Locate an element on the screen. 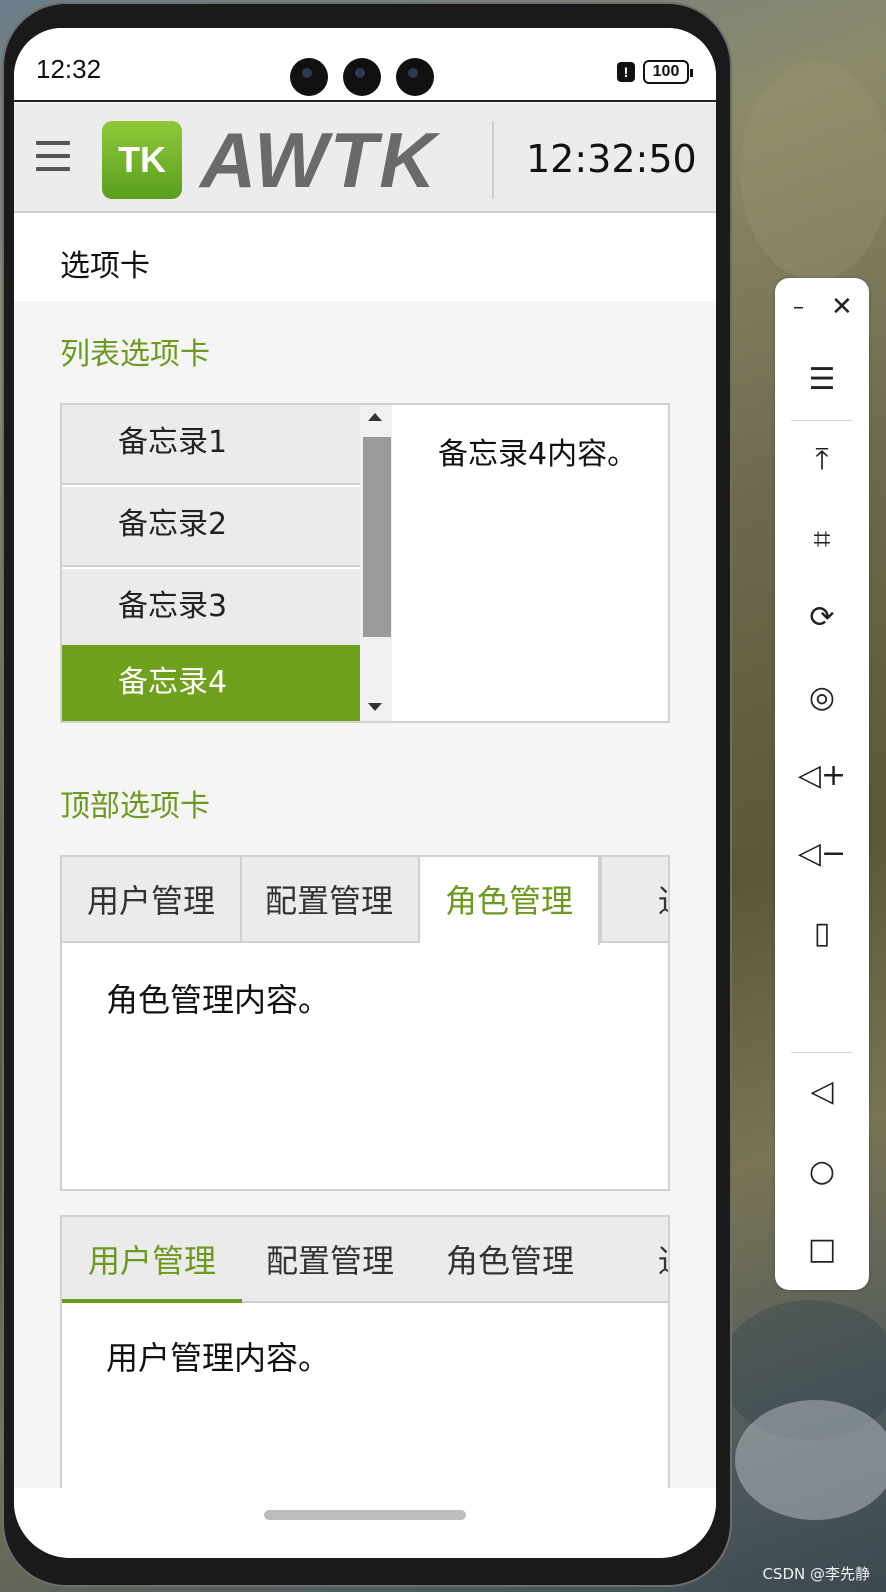  status-bar: 12:32 ! 100 is located at coordinates (365, 65).